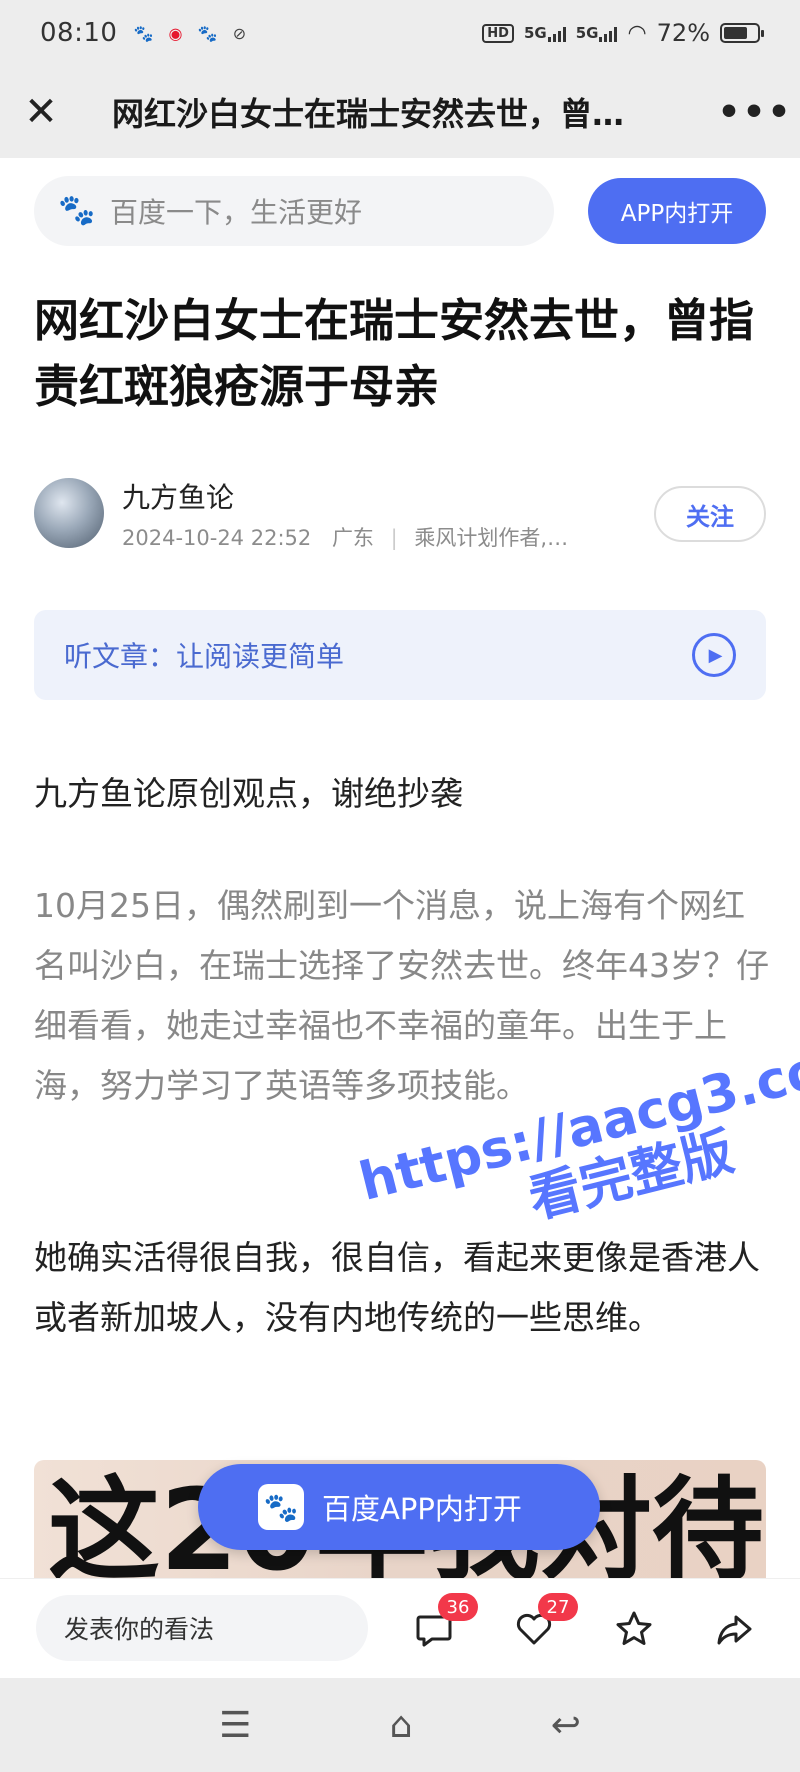 Image resolution: width=800 pixels, height=1772 pixels. I want to click on open-baidu-app-button: 🐾 百度APP内打开, so click(399, 1507).